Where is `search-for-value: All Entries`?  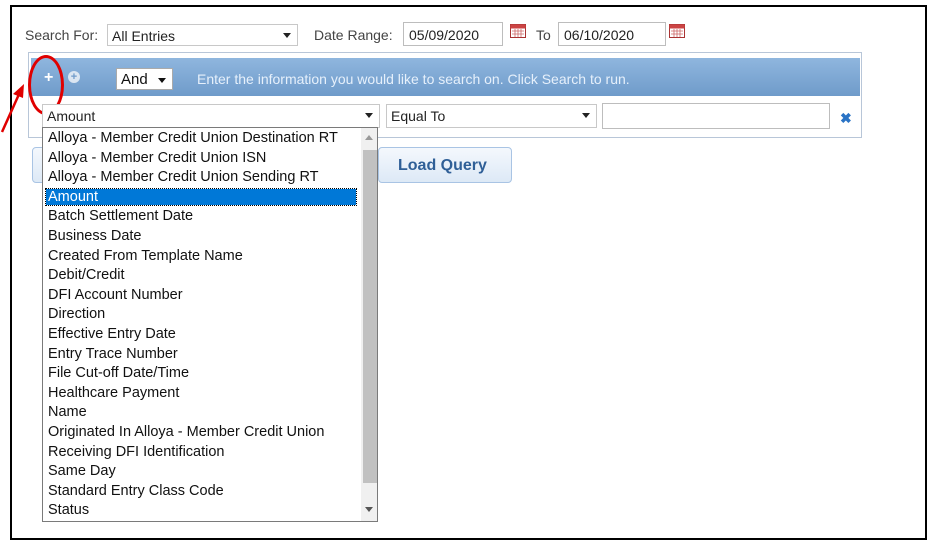 search-for-value: All Entries is located at coordinates (144, 36).